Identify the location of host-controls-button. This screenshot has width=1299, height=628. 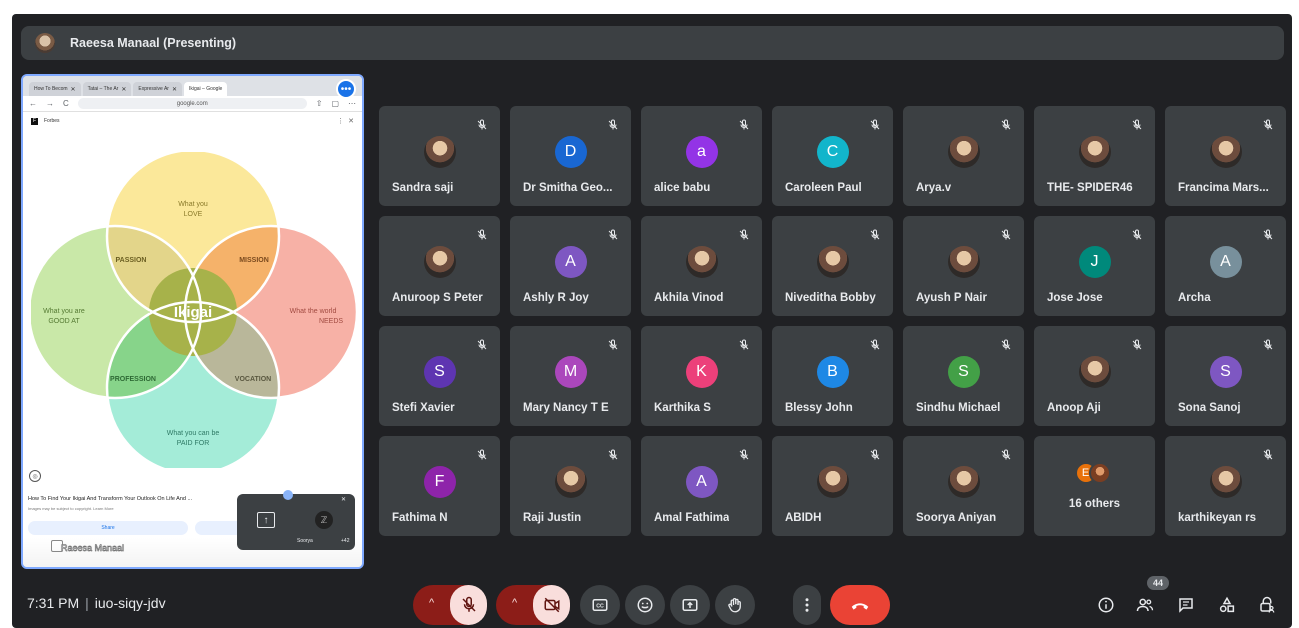
(1267, 605).